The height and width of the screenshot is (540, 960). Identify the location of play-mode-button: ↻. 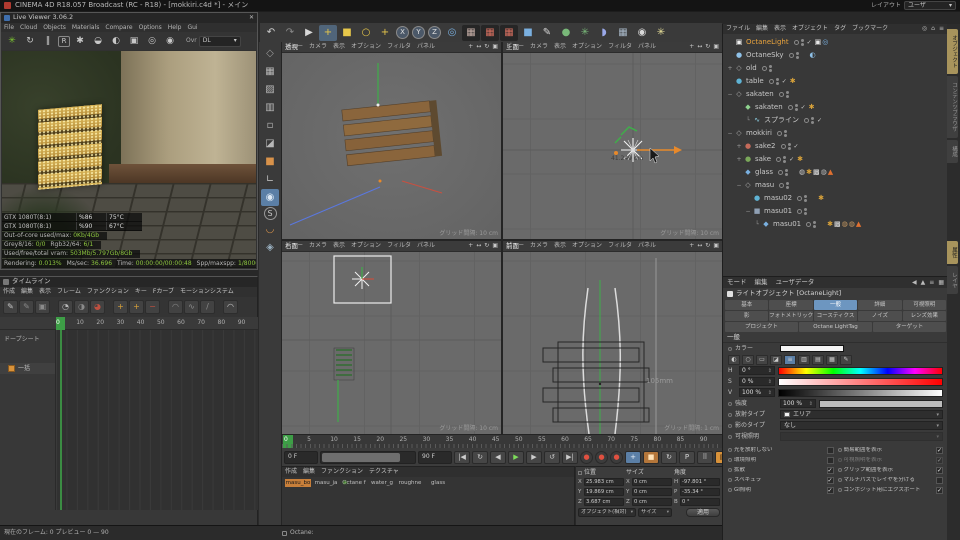
(480, 457).